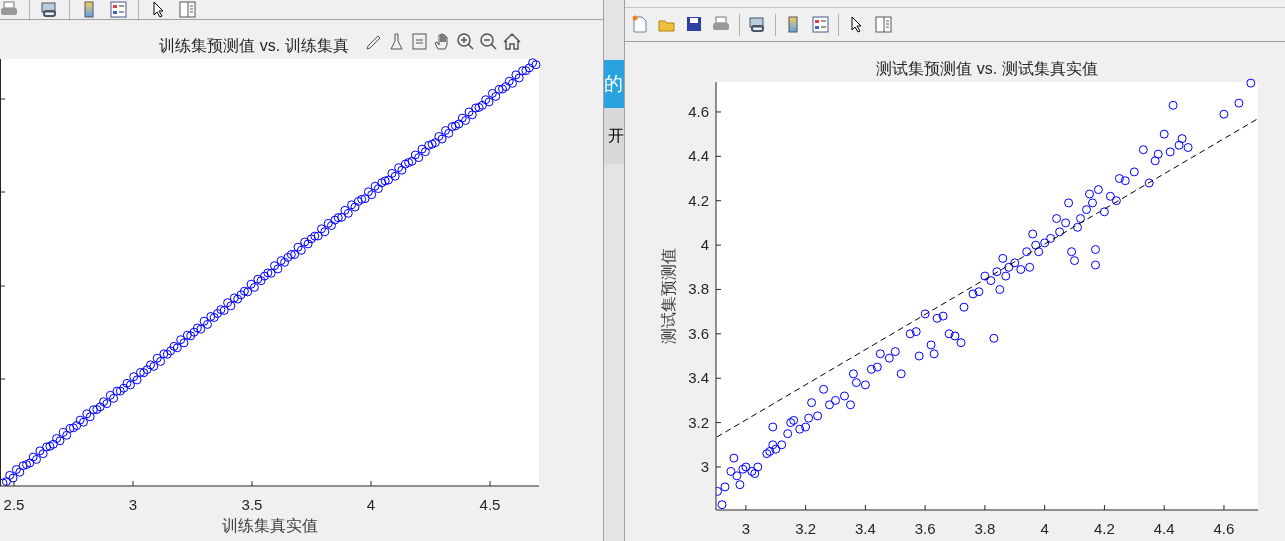 This screenshot has width=1285, height=541. Describe the element at coordinates (865, 528) in the screenshot. I see `tick-label: 3.4` at that location.